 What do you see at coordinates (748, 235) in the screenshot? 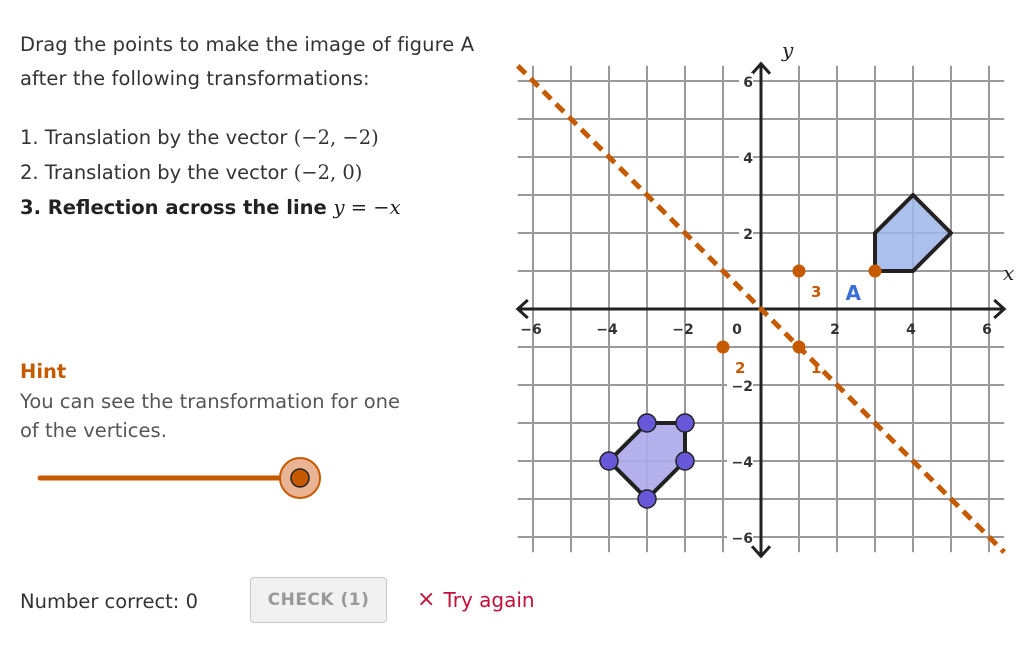
I see `y-tick-label: 2` at bounding box center [748, 235].